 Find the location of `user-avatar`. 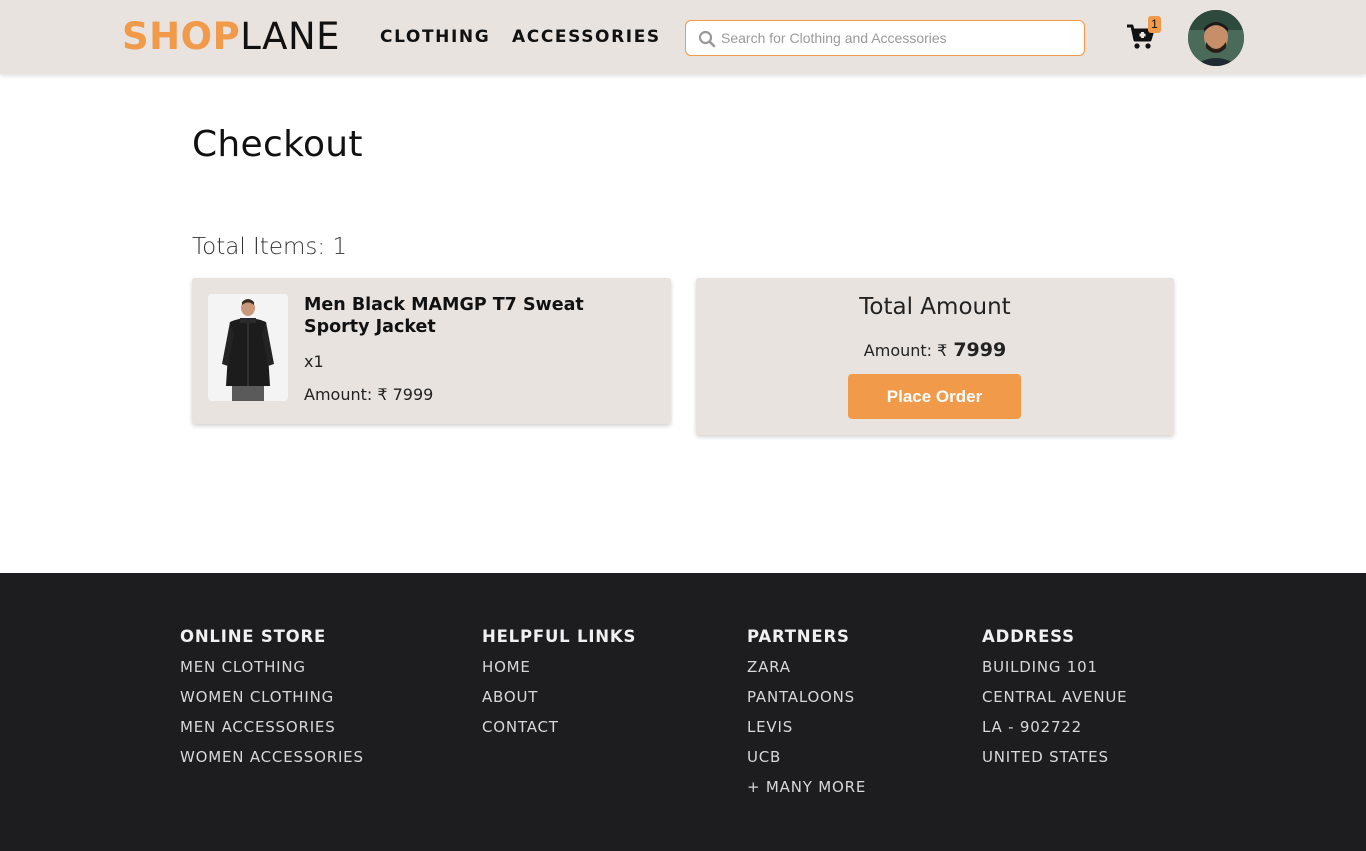

user-avatar is located at coordinates (1216, 38).